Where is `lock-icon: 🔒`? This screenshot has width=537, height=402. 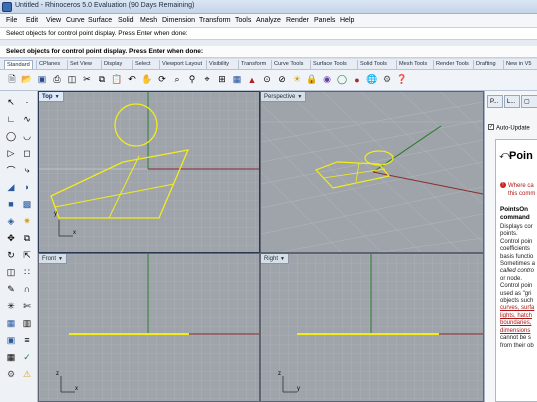
lock-icon: 🔒 is located at coordinates (312, 79).